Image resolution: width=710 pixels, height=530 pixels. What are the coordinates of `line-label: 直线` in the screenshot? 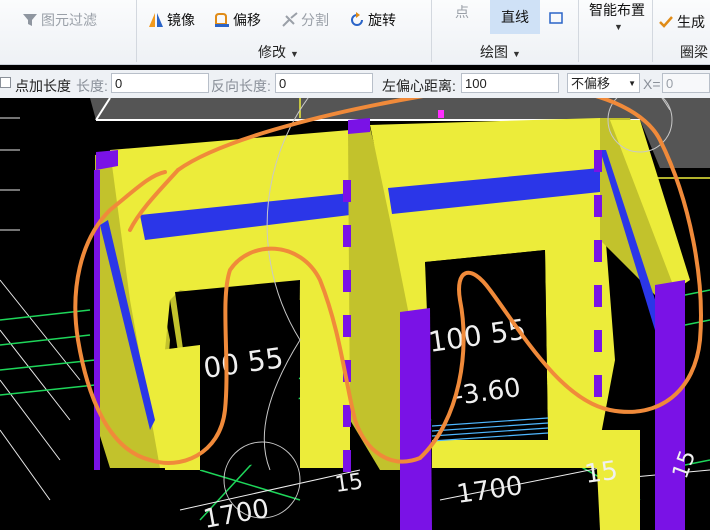 It's located at (515, 17).